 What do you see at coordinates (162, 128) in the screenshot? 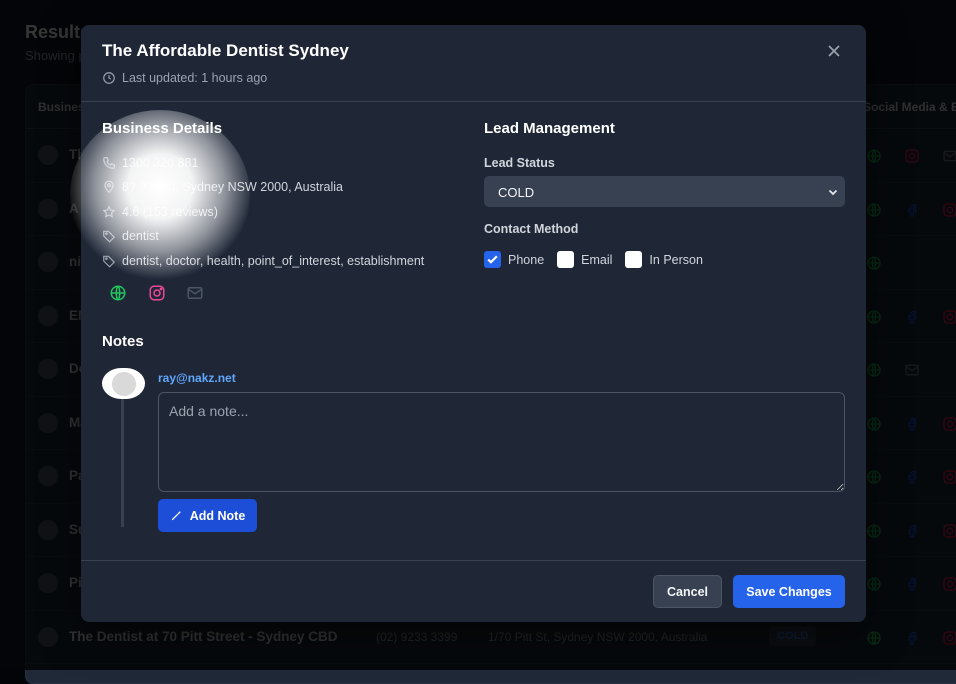
I see `business-details-heading: Business Details` at bounding box center [162, 128].